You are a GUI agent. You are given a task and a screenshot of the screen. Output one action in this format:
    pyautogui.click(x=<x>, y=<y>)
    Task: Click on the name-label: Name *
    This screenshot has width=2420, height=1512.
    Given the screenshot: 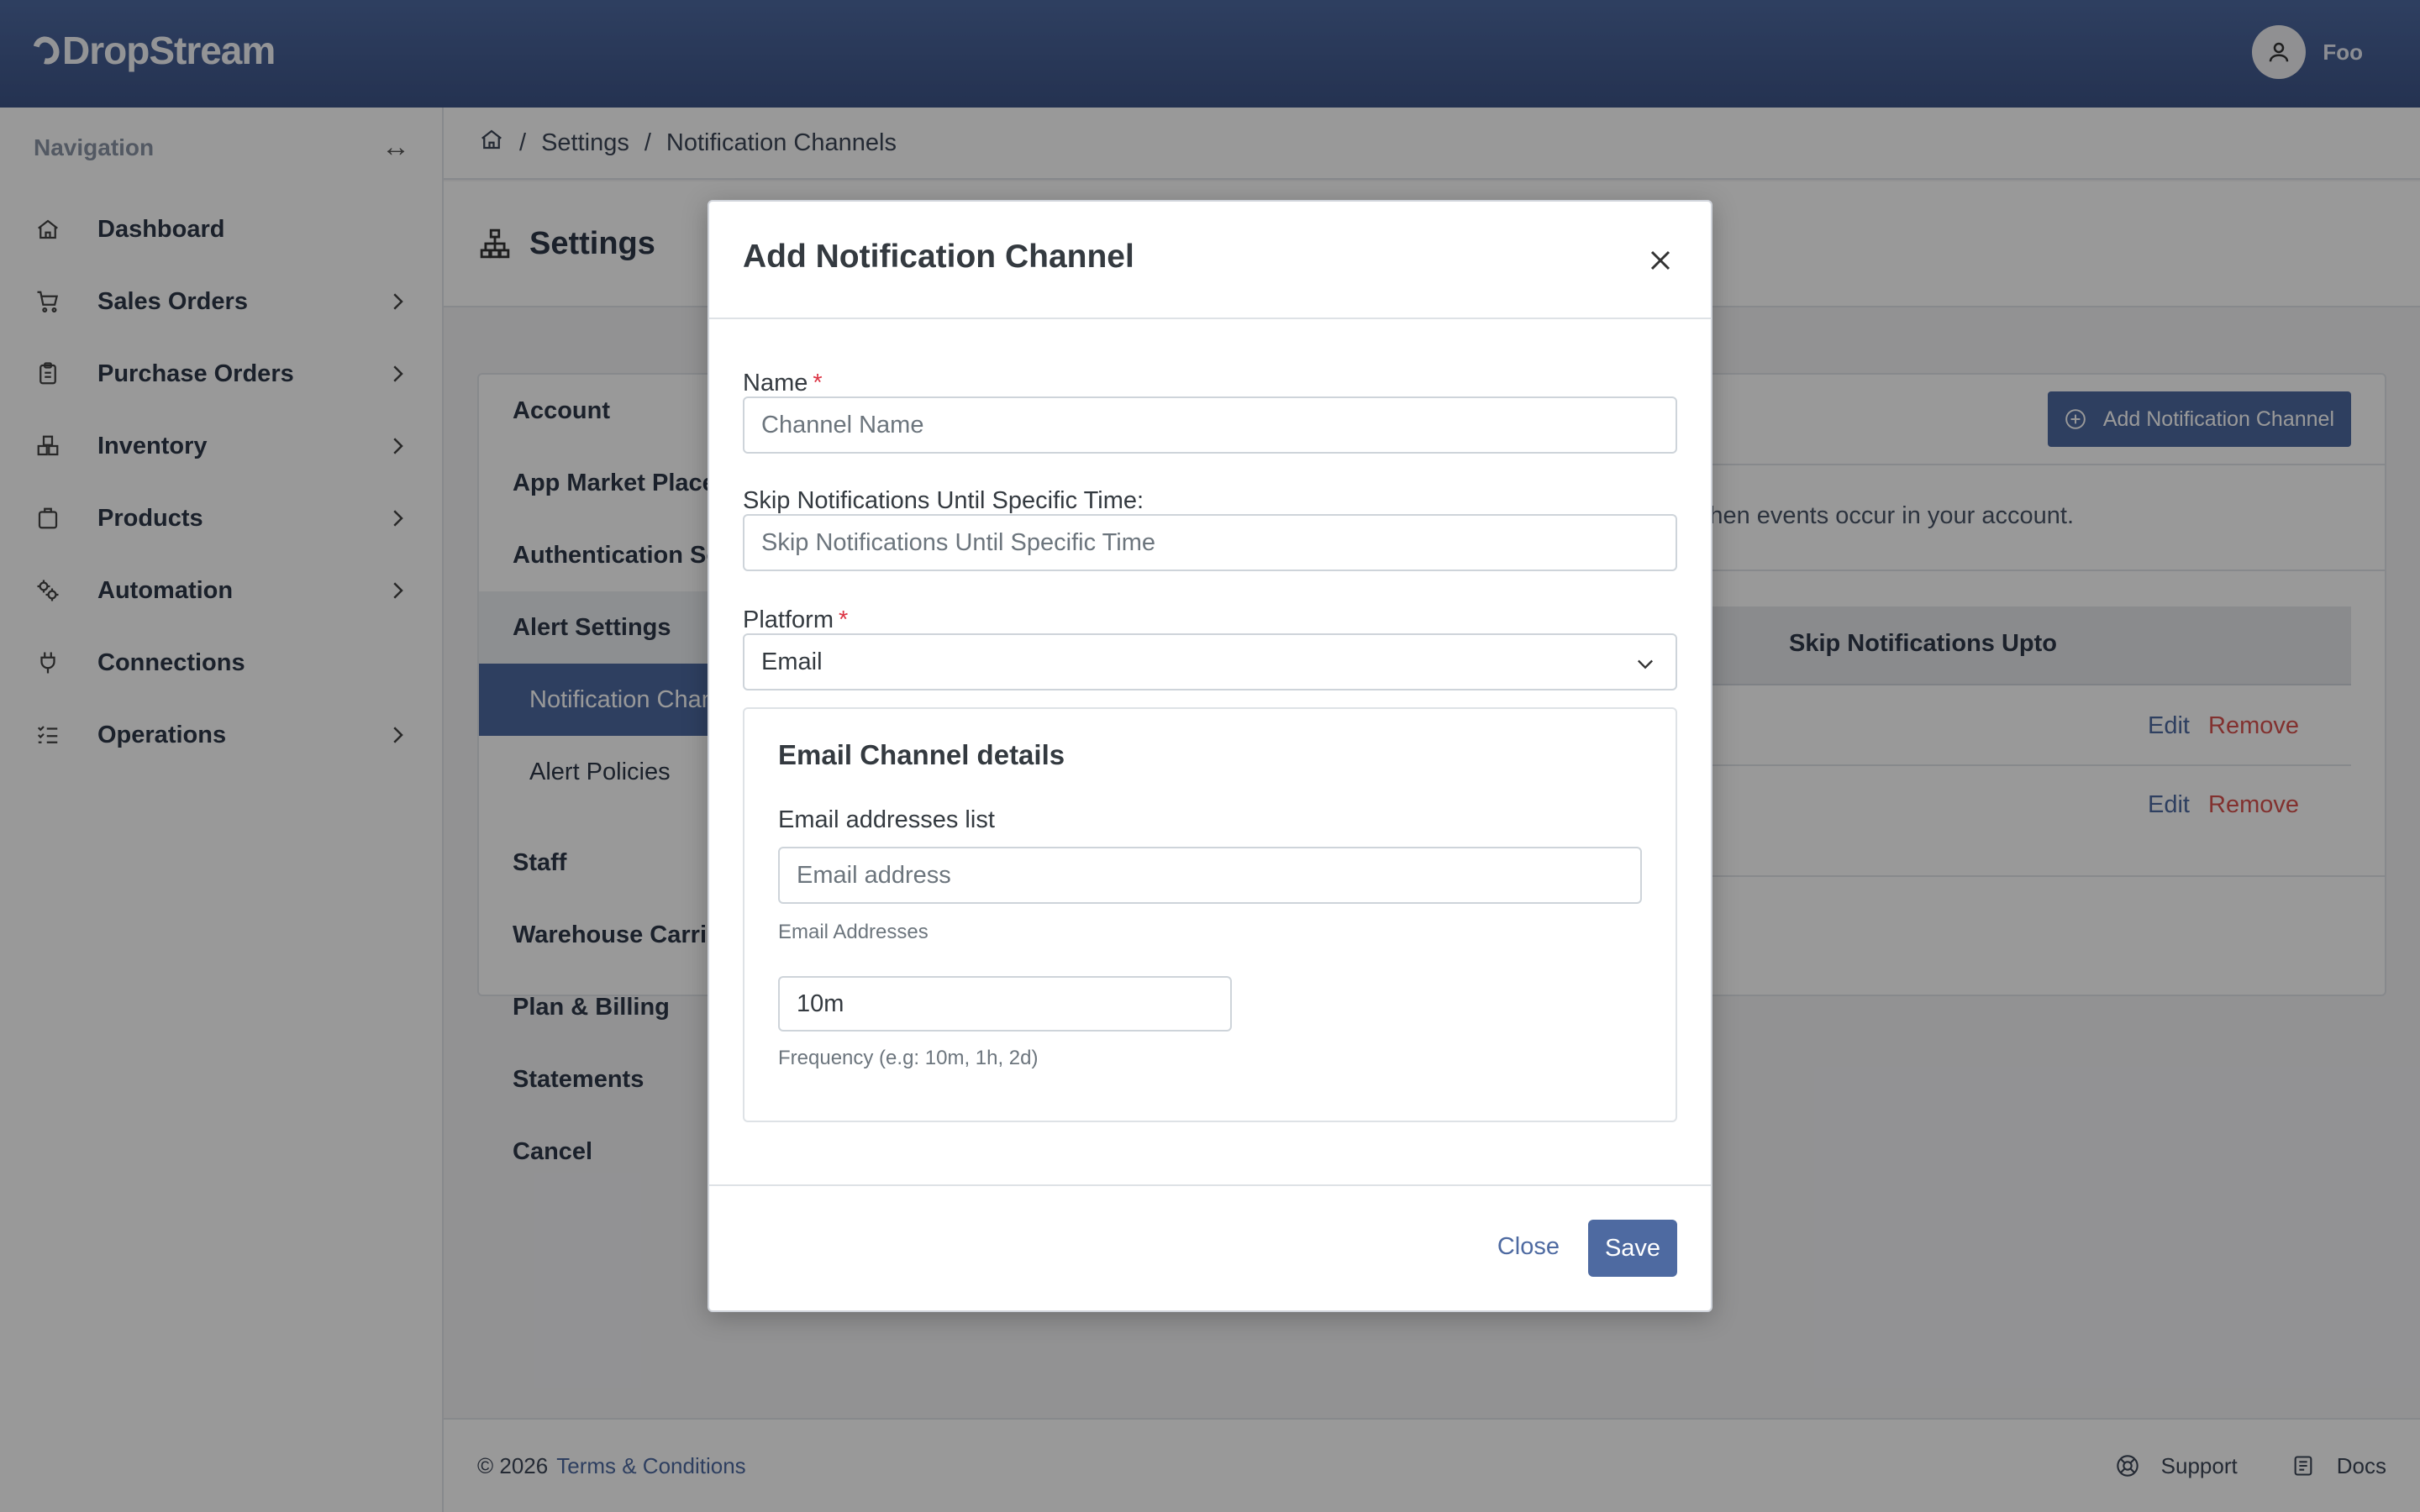 What is the action you would take?
    pyautogui.click(x=783, y=383)
    